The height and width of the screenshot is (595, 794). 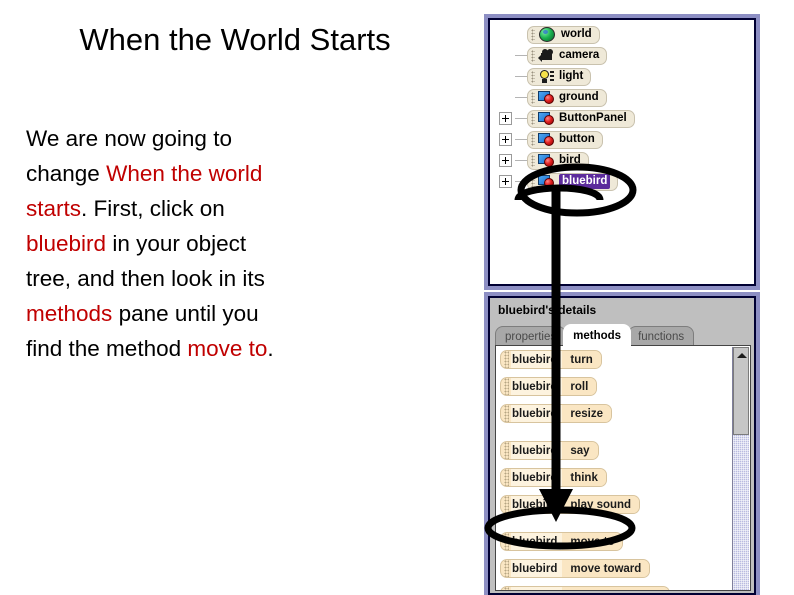 I want to click on method-row: bluebird play sound, so click(x=614, y=504).